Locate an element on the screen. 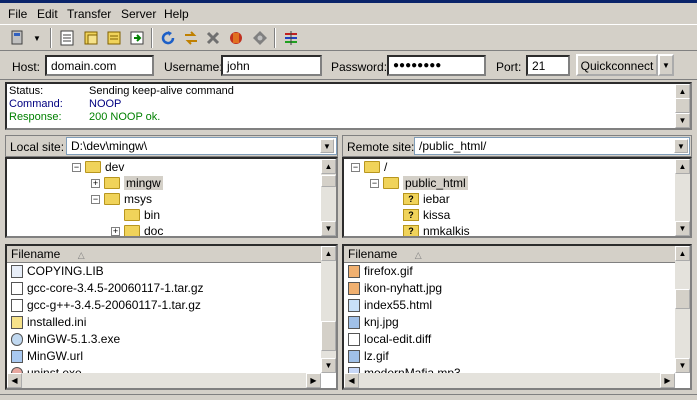 This screenshot has height=400, width=697. quickconnect-dropdown-button: ▼ is located at coordinates (666, 65).